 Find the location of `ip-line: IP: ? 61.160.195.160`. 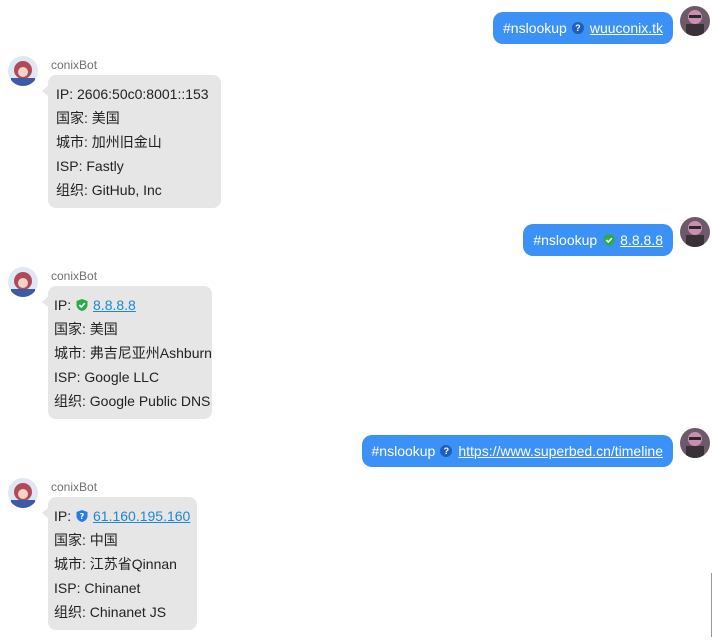

ip-line: IP: ? 61.160.195.160 is located at coordinates (122, 516).